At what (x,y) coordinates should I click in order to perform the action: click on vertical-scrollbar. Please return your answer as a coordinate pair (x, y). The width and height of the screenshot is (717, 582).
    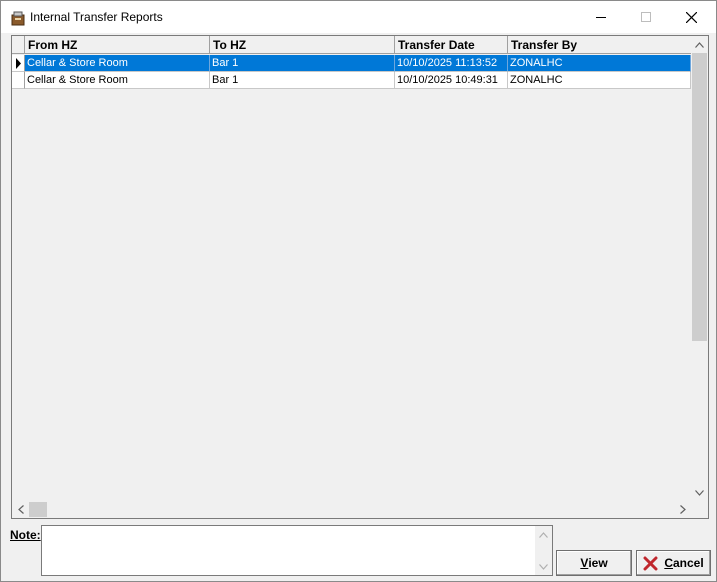
    Looking at the image, I should click on (699, 268).